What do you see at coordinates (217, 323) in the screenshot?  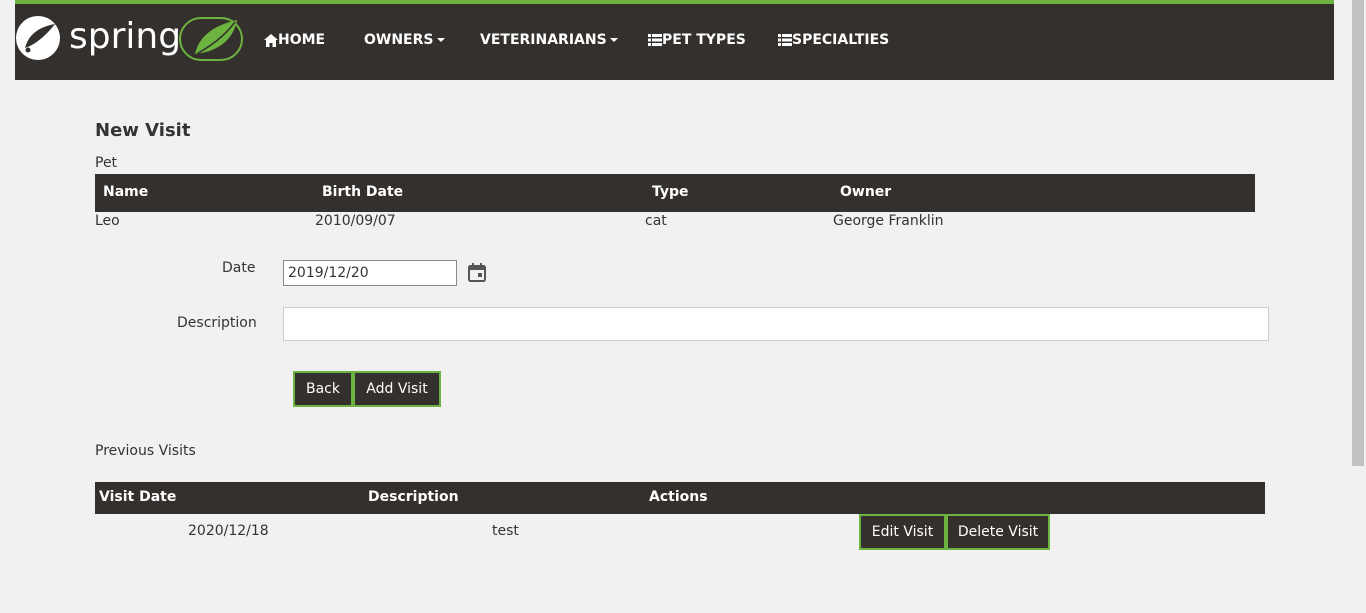 I see `description-label: Description` at bounding box center [217, 323].